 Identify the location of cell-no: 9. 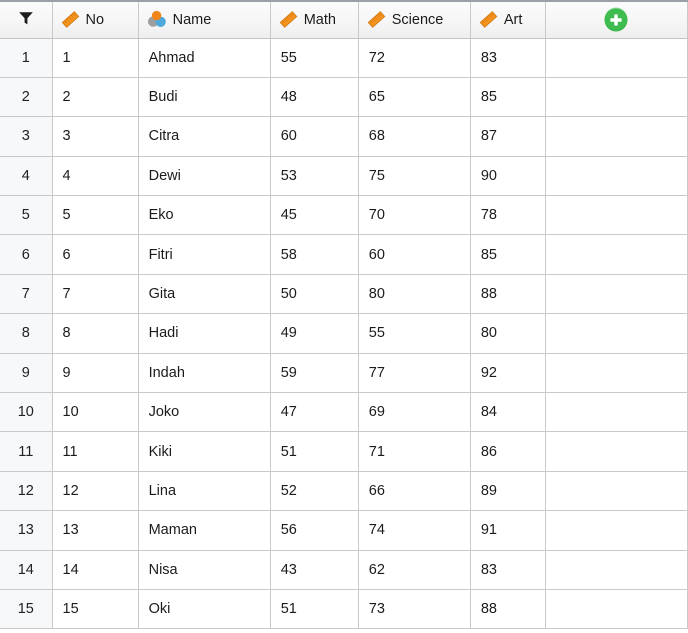
(95, 373).